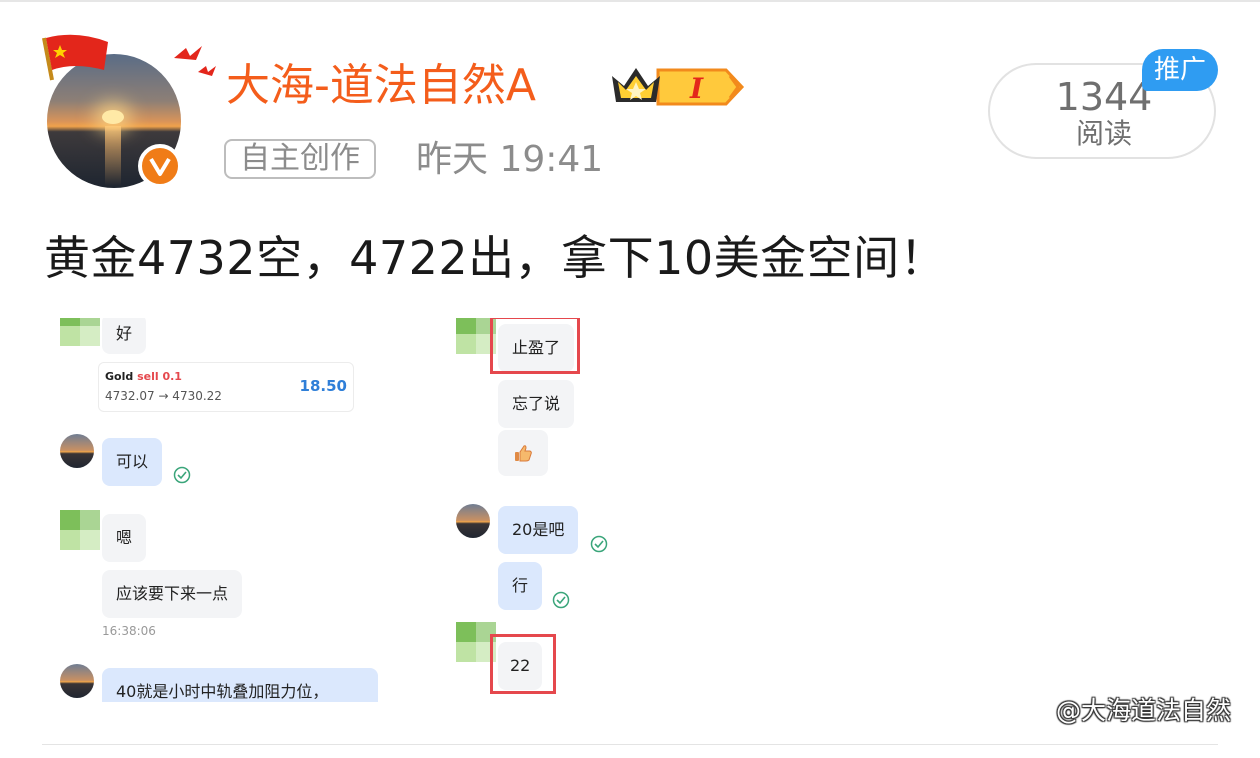 Image resolution: width=1260 pixels, height=758 pixels. Describe the element at coordinates (323, 386) in the screenshot. I see `trade-profit: 18.50` at that location.